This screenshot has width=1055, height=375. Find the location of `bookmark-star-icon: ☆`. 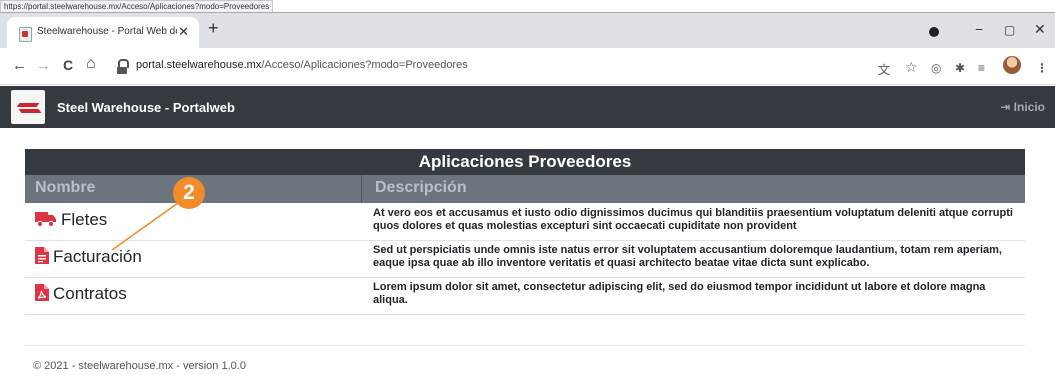

bookmark-star-icon: ☆ is located at coordinates (911, 67).